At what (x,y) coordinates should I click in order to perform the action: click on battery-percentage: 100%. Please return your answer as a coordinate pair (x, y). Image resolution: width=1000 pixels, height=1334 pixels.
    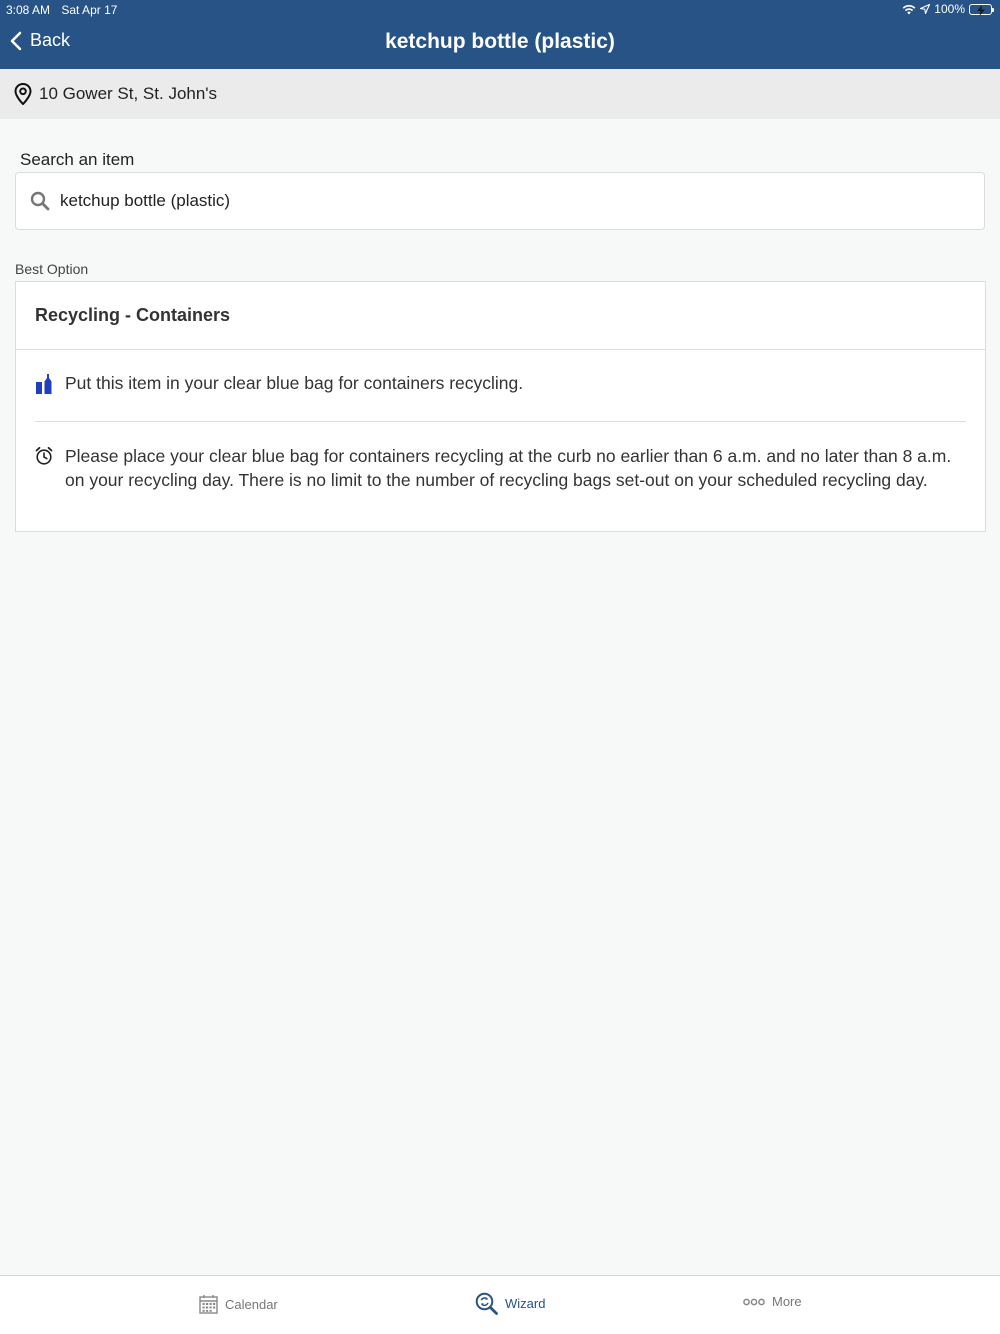
    Looking at the image, I should click on (949, 9).